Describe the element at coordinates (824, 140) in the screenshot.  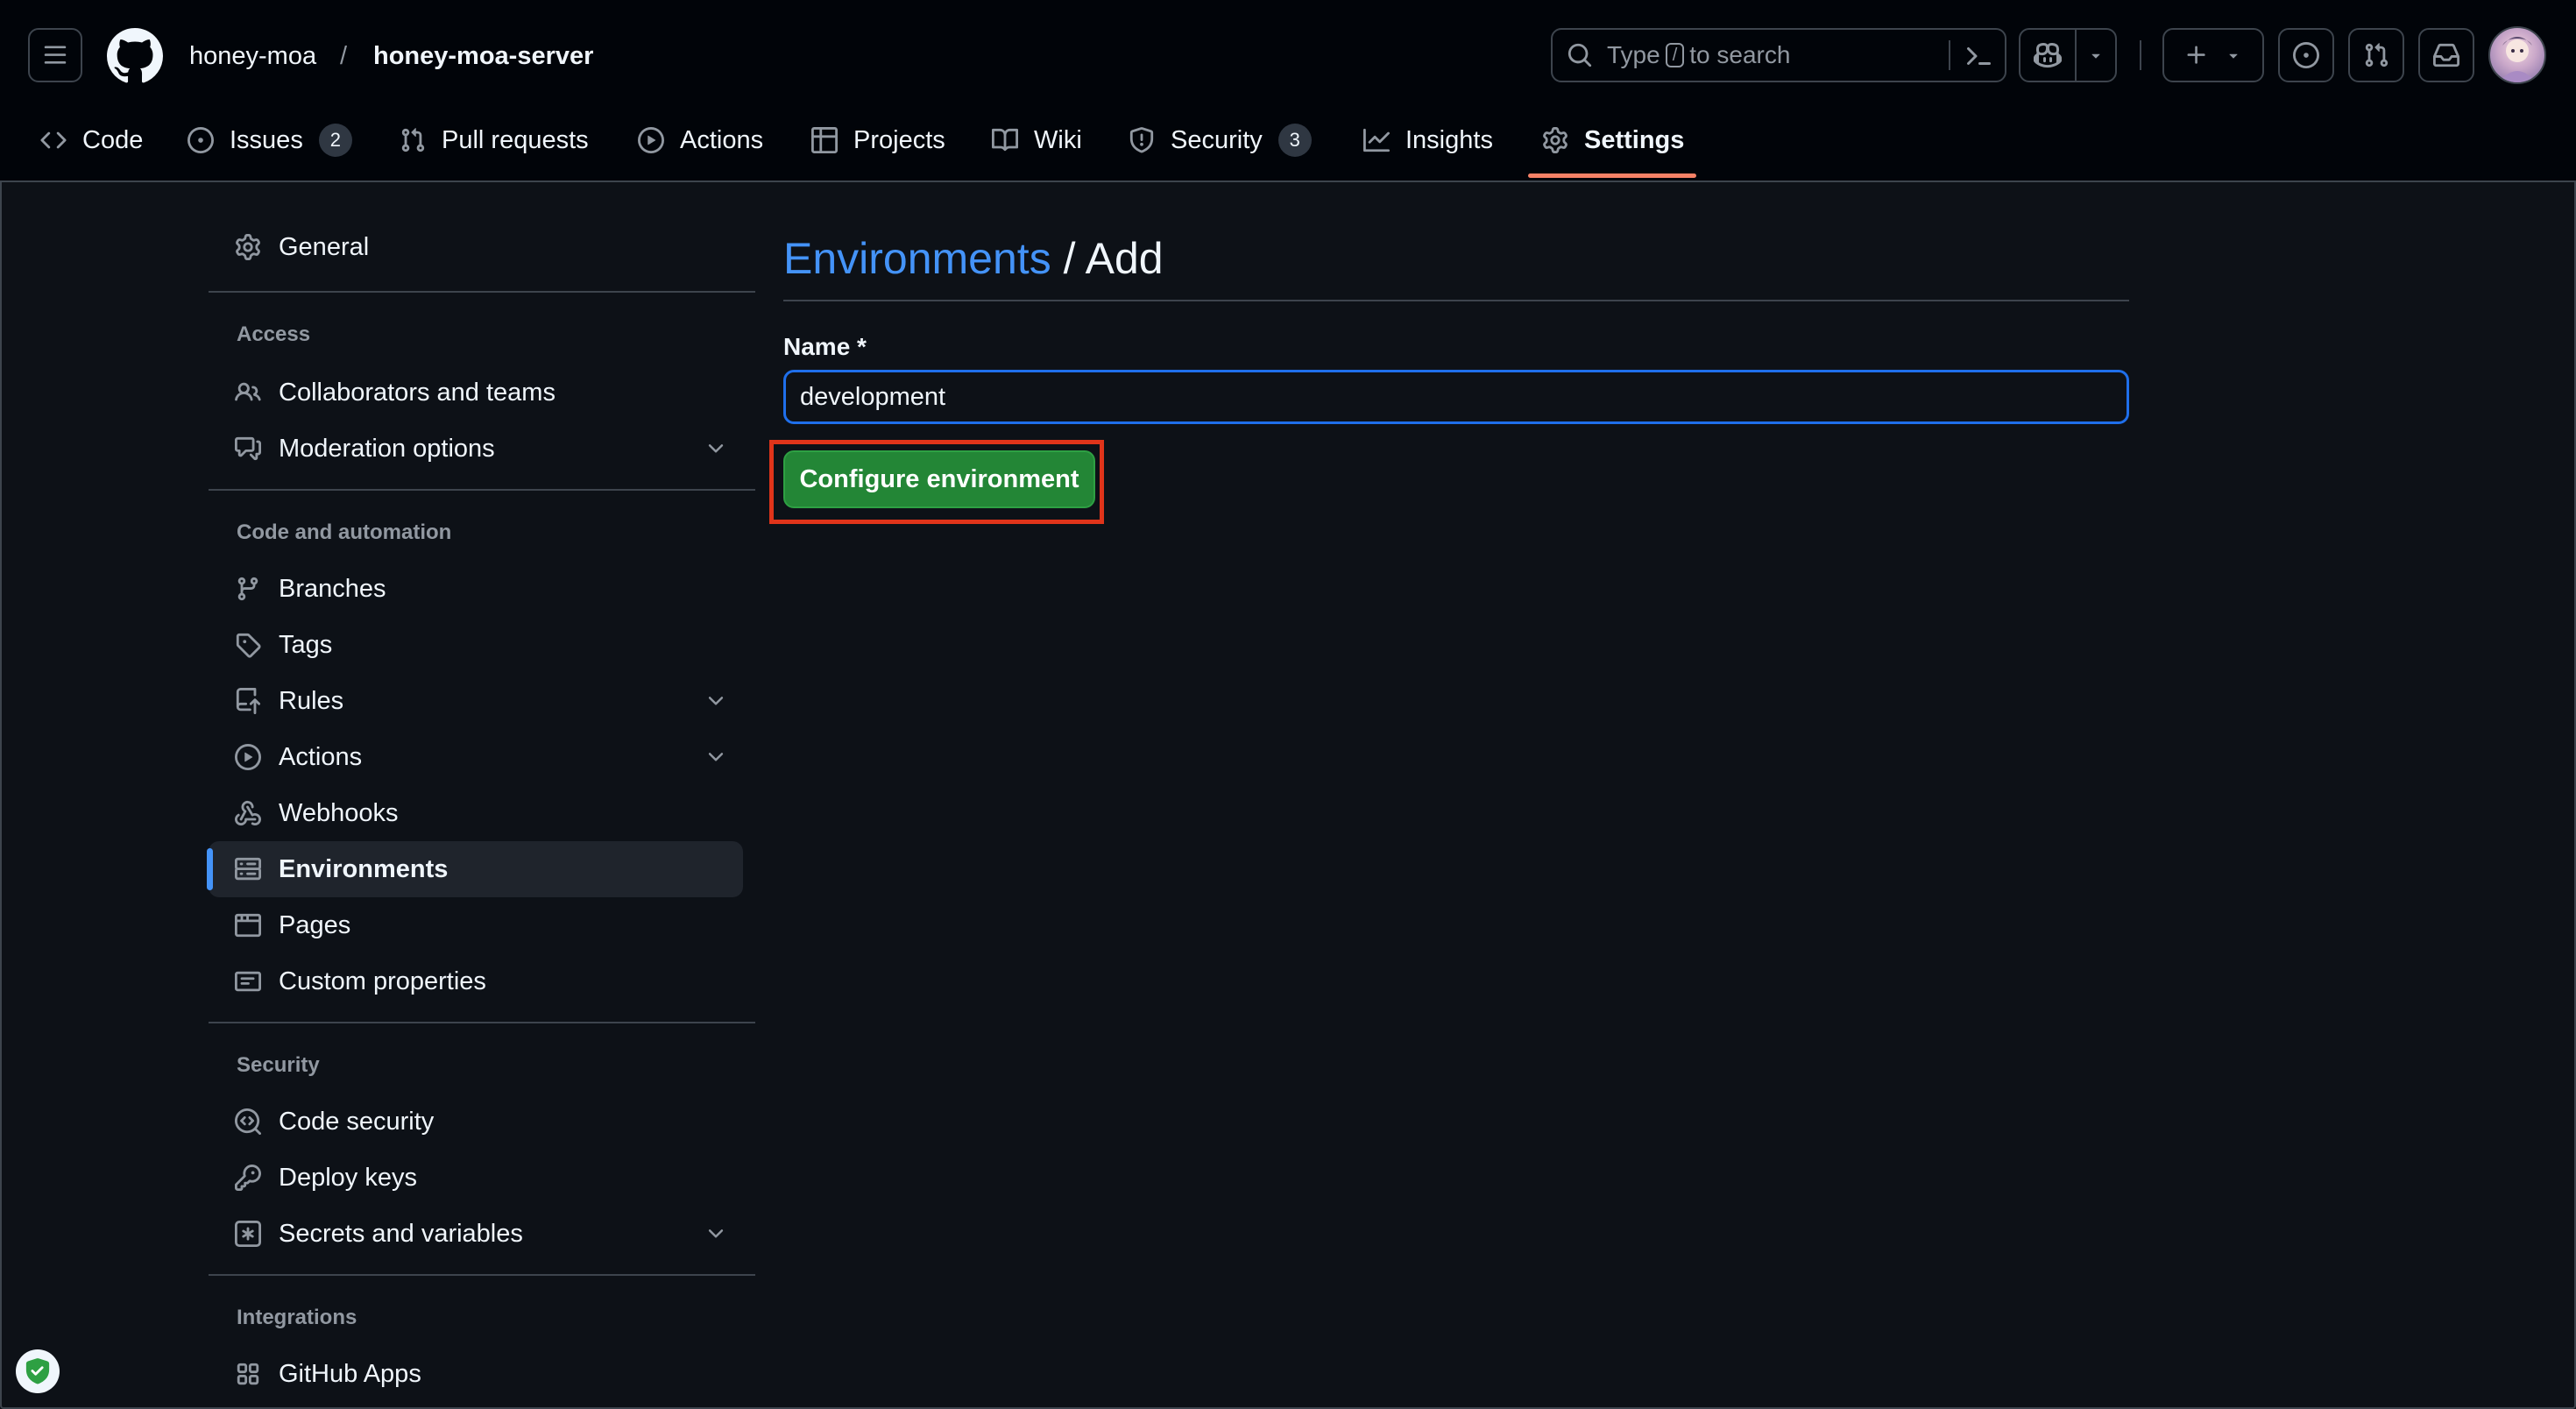
I see `table-icon` at that location.